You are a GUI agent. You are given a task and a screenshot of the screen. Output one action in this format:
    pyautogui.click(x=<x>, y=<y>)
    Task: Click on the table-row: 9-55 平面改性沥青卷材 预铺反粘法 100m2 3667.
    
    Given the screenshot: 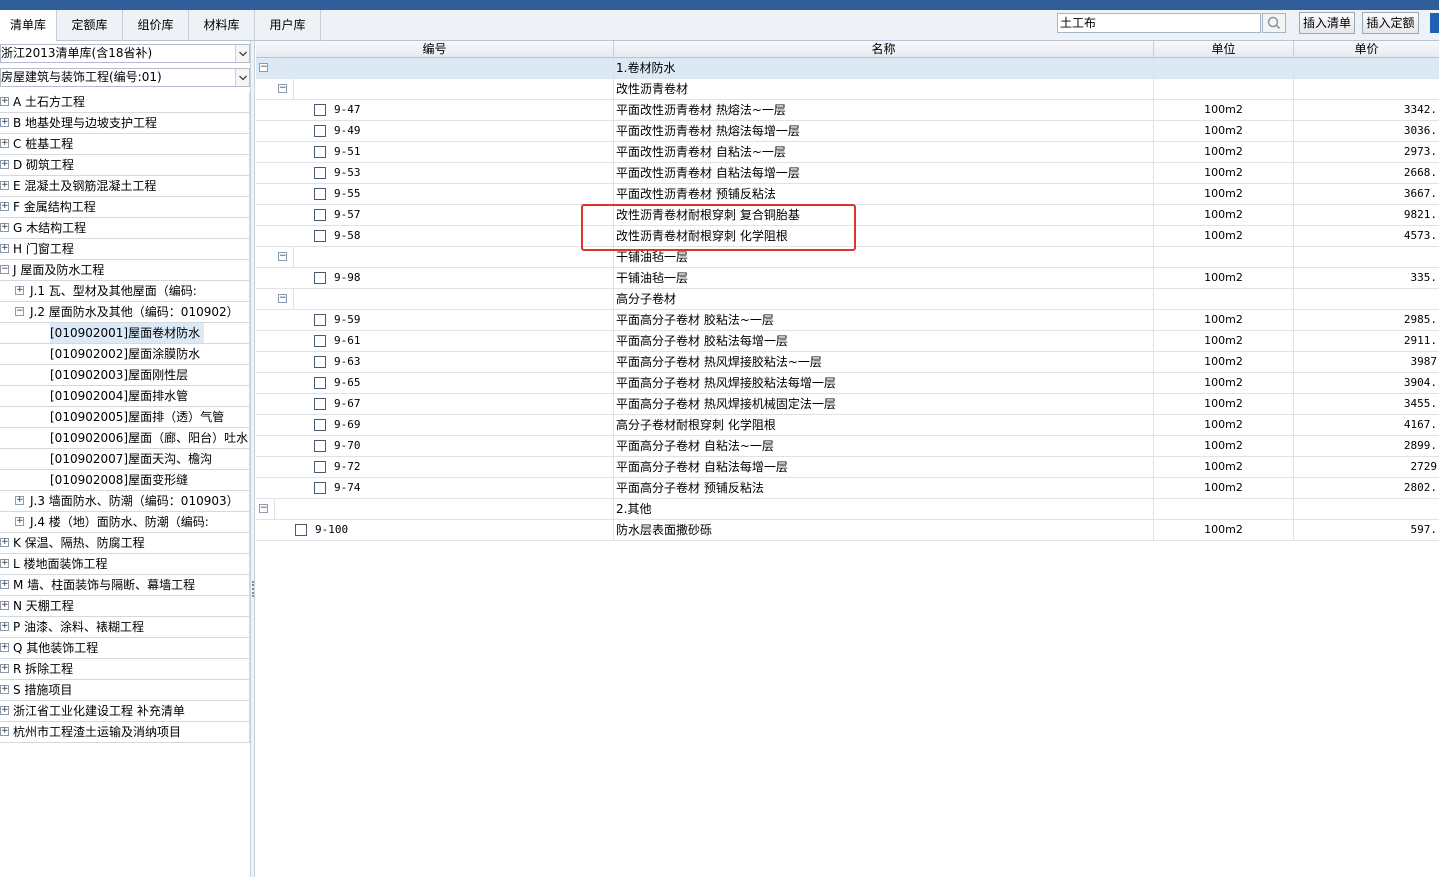 What is the action you would take?
    pyautogui.click(x=847, y=194)
    